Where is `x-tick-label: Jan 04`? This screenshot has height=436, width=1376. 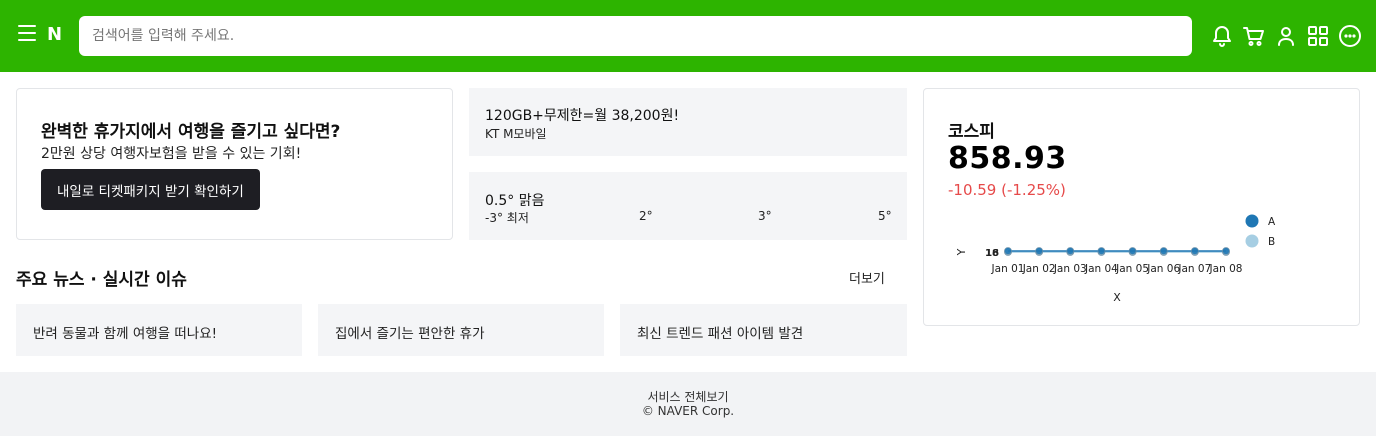
x-tick-label: Jan 04 is located at coordinates (1101, 269).